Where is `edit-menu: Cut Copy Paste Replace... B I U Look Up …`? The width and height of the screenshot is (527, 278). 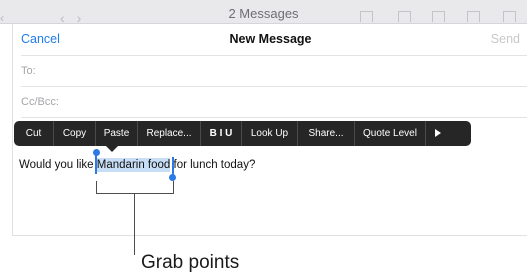 edit-menu: Cut Copy Paste Replace... B I U Look Up … is located at coordinates (242, 133).